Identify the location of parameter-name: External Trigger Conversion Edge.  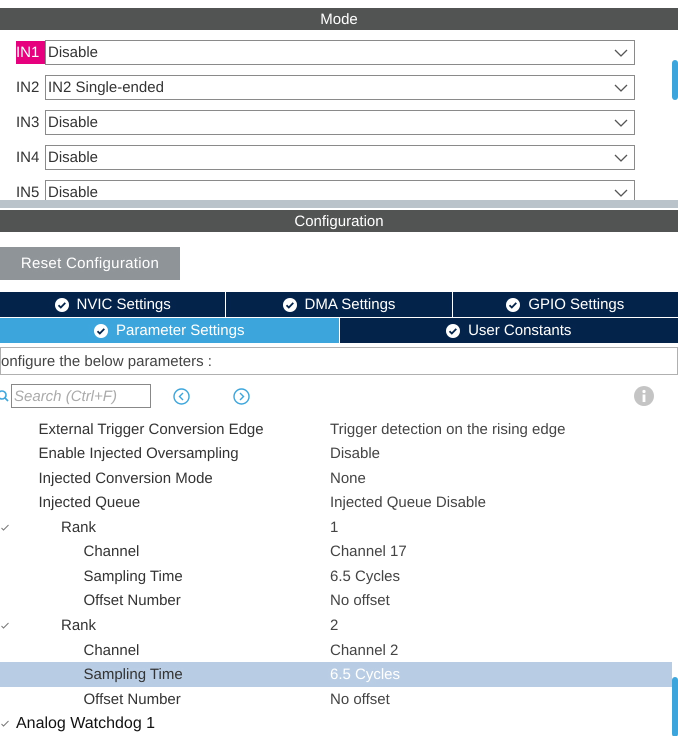
(151, 429).